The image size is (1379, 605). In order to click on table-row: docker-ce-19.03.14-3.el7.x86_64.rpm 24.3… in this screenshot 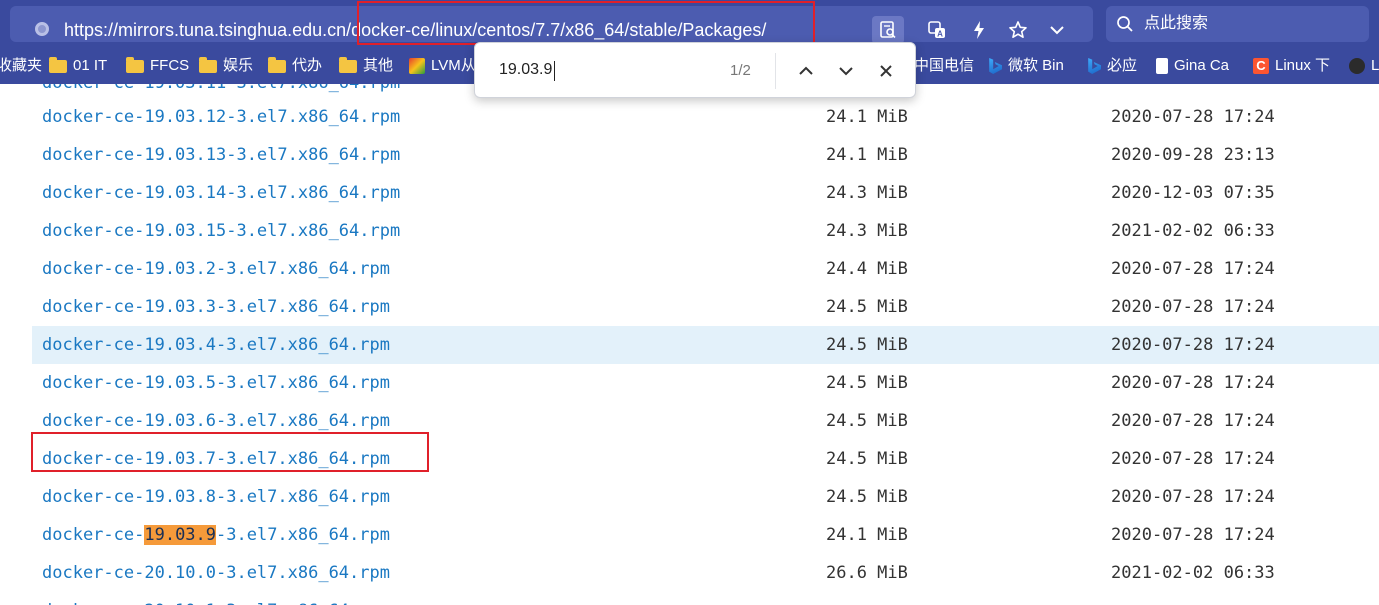, I will do `click(705, 193)`.